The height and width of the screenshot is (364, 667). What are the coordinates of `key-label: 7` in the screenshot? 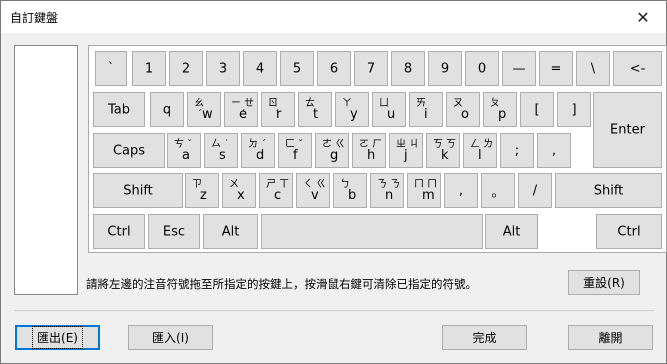 It's located at (371, 68).